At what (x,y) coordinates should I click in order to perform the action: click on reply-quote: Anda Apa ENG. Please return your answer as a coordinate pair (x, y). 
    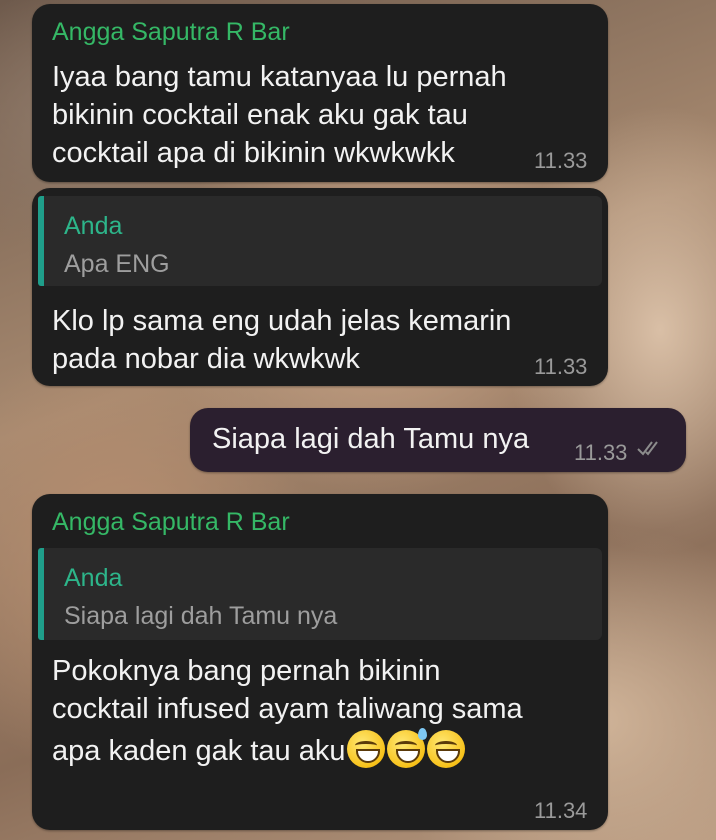
    Looking at the image, I should click on (320, 241).